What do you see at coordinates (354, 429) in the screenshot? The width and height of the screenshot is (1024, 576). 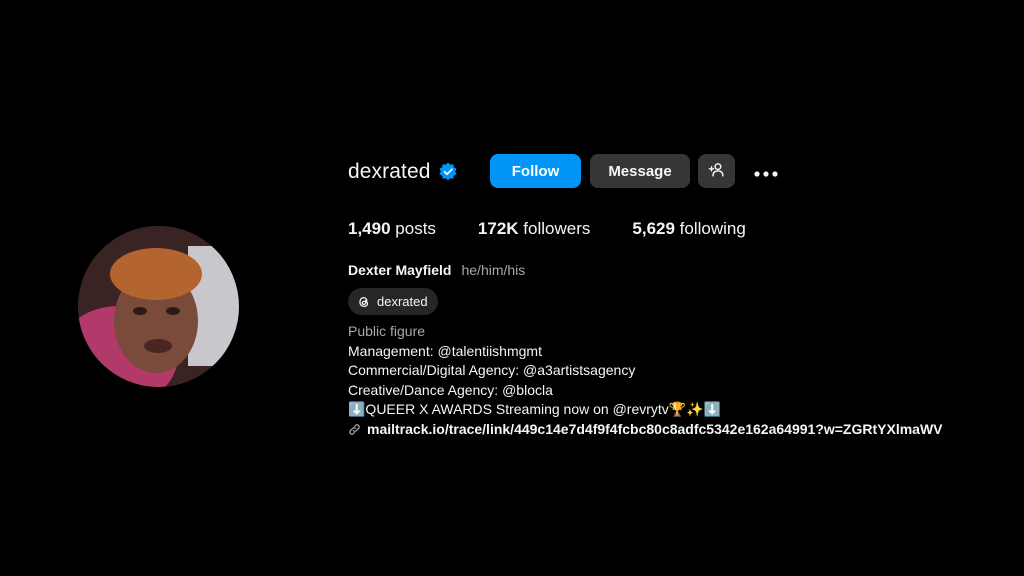 I see `link-icon` at bounding box center [354, 429].